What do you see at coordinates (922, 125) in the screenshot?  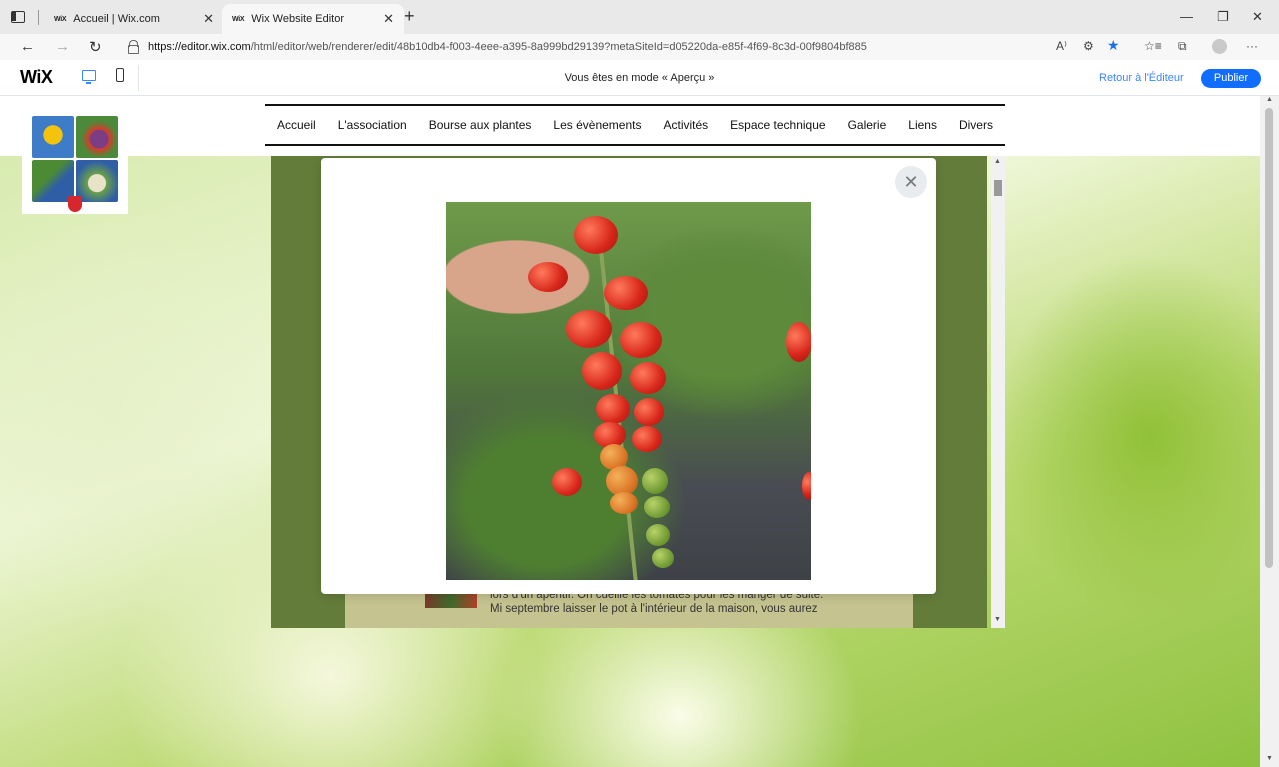 I see `nav-item-liens: Liens` at bounding box center [922, 125].